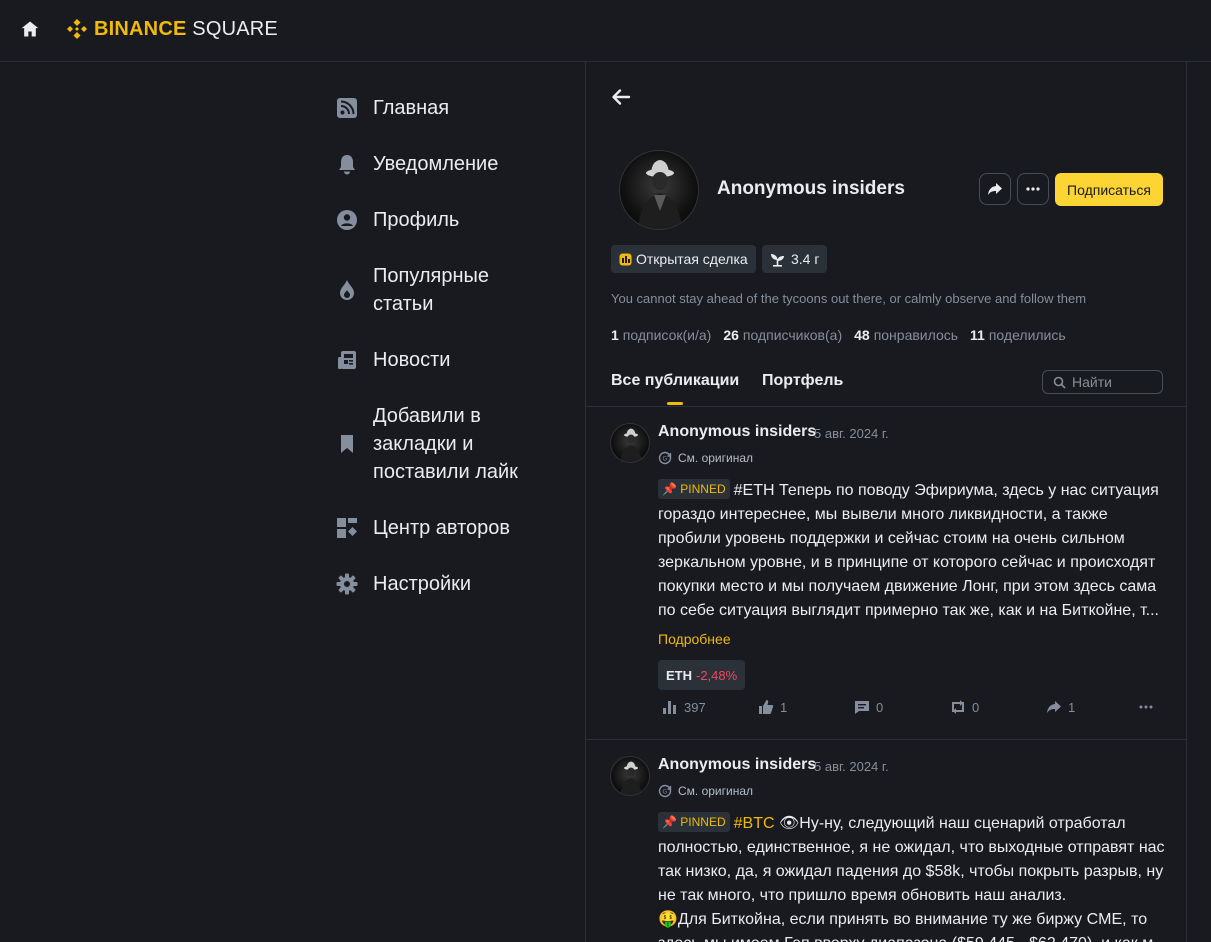 This screenshot has height=942, width=1211. I want to click on share-post-button: 1, so click(1060, 707).